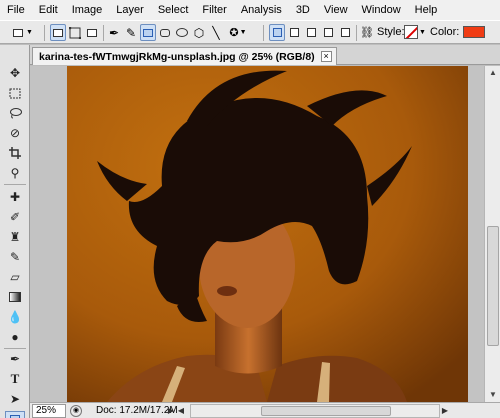  I want to click on paths-button, so click(75, 32).